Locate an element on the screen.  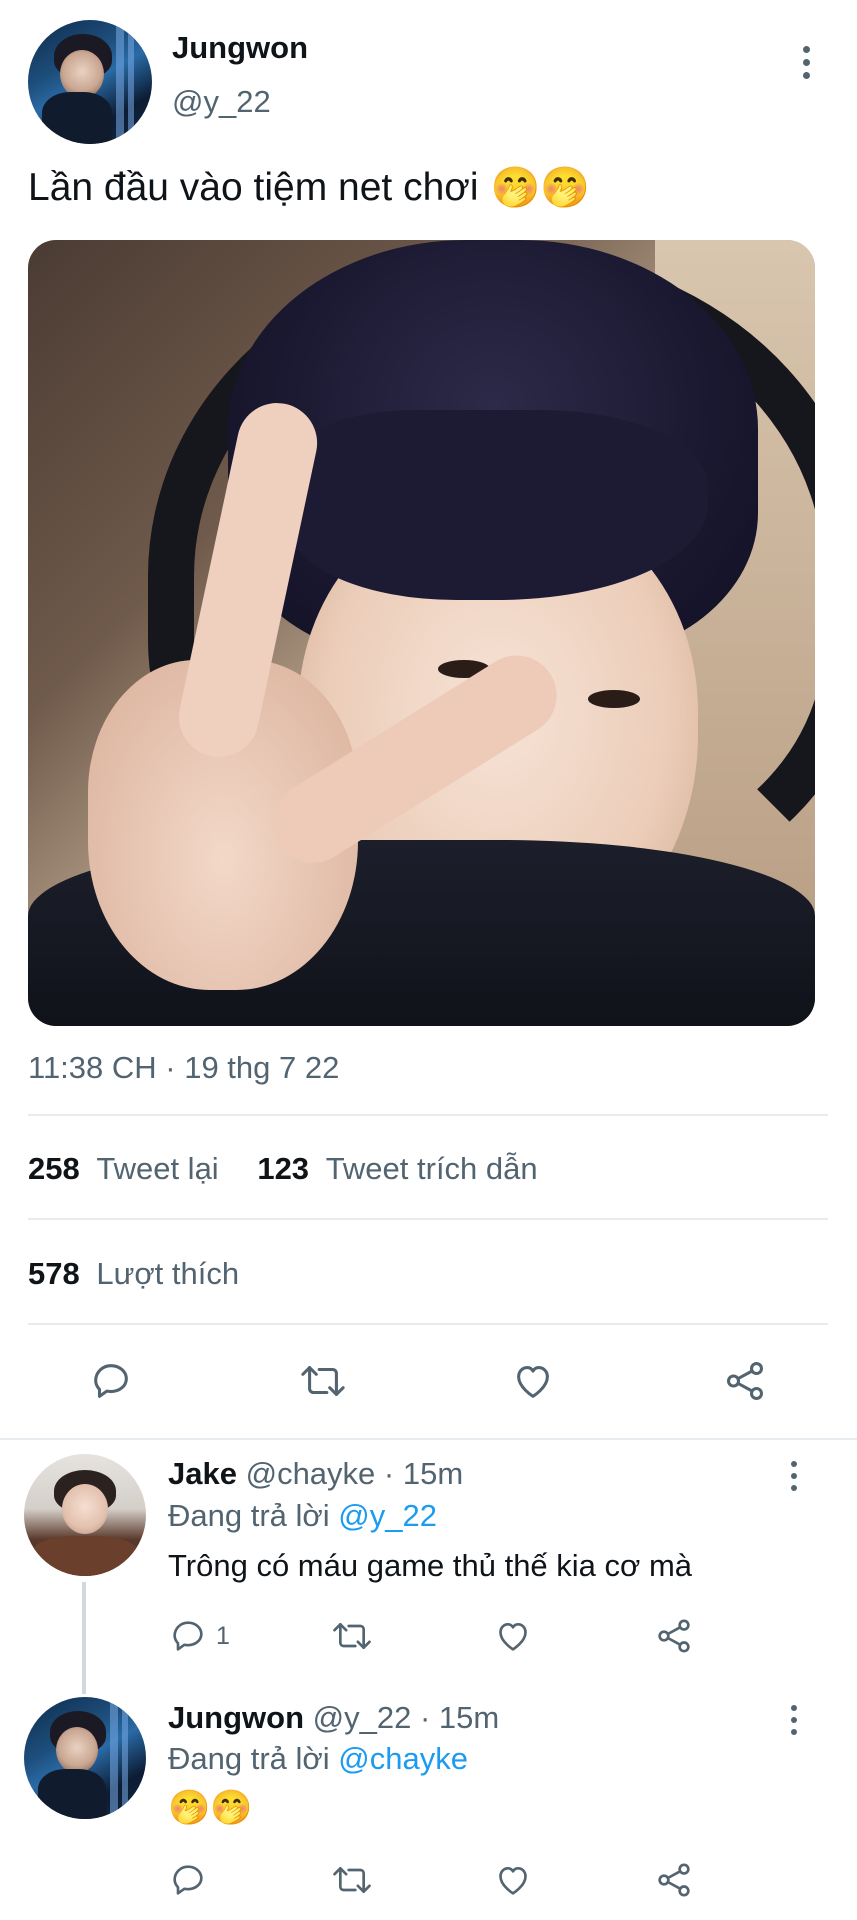
retweets-stat: 258 Tweet lại is located at coordinates (127, 1168).